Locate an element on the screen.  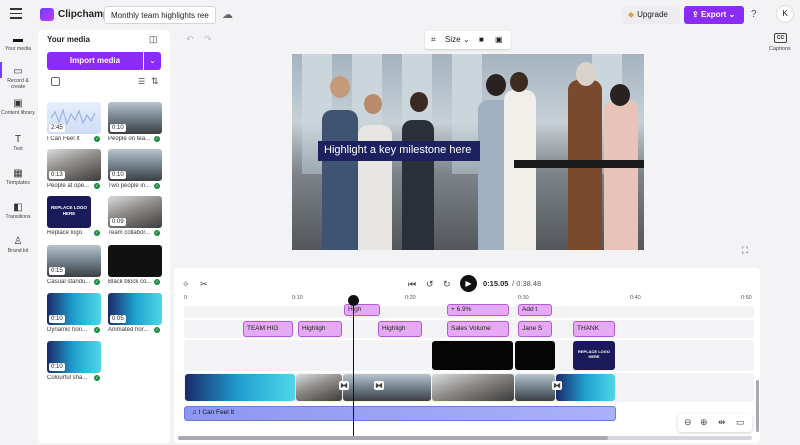
text-clip: High is located at coordinates (362, 310).